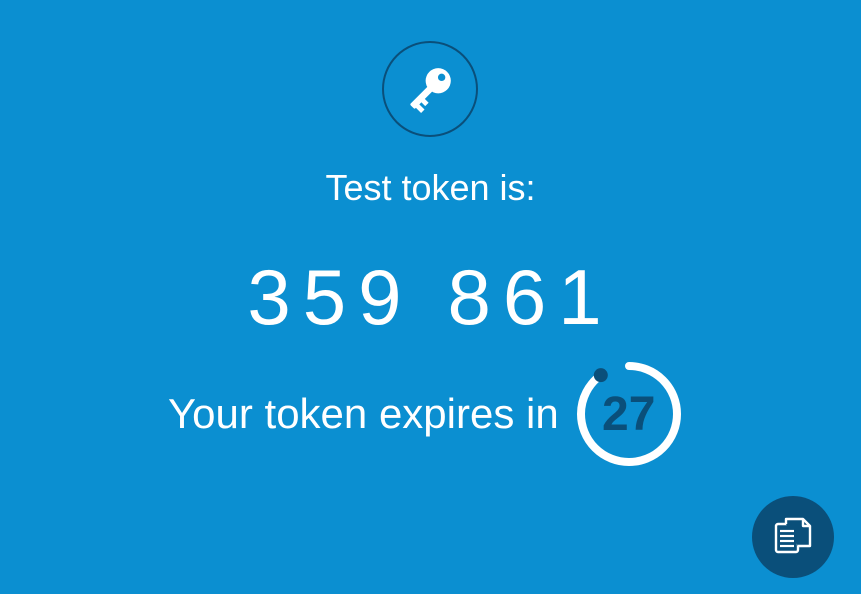 This screenshot has height=594, width=861. I want to click on key-badge, so click(430, 89).